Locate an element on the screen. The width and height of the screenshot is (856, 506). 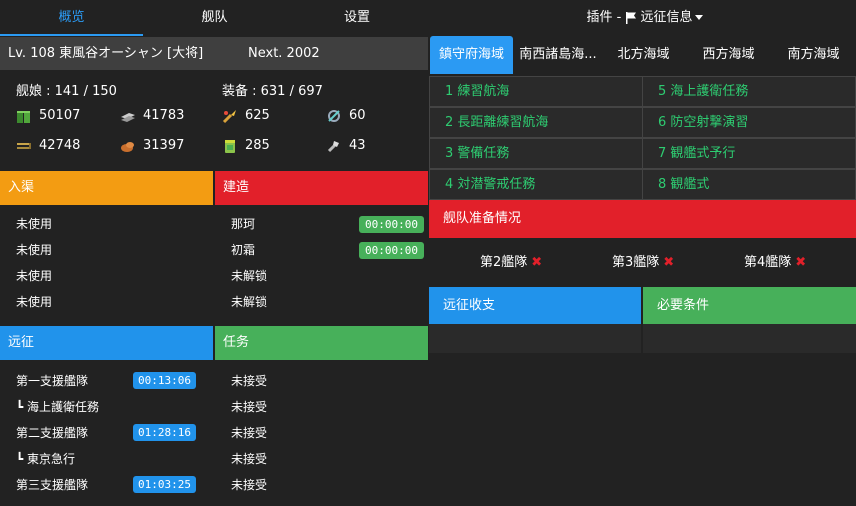
tab-fleet: 舰队 is located at coordinates (214, 18).